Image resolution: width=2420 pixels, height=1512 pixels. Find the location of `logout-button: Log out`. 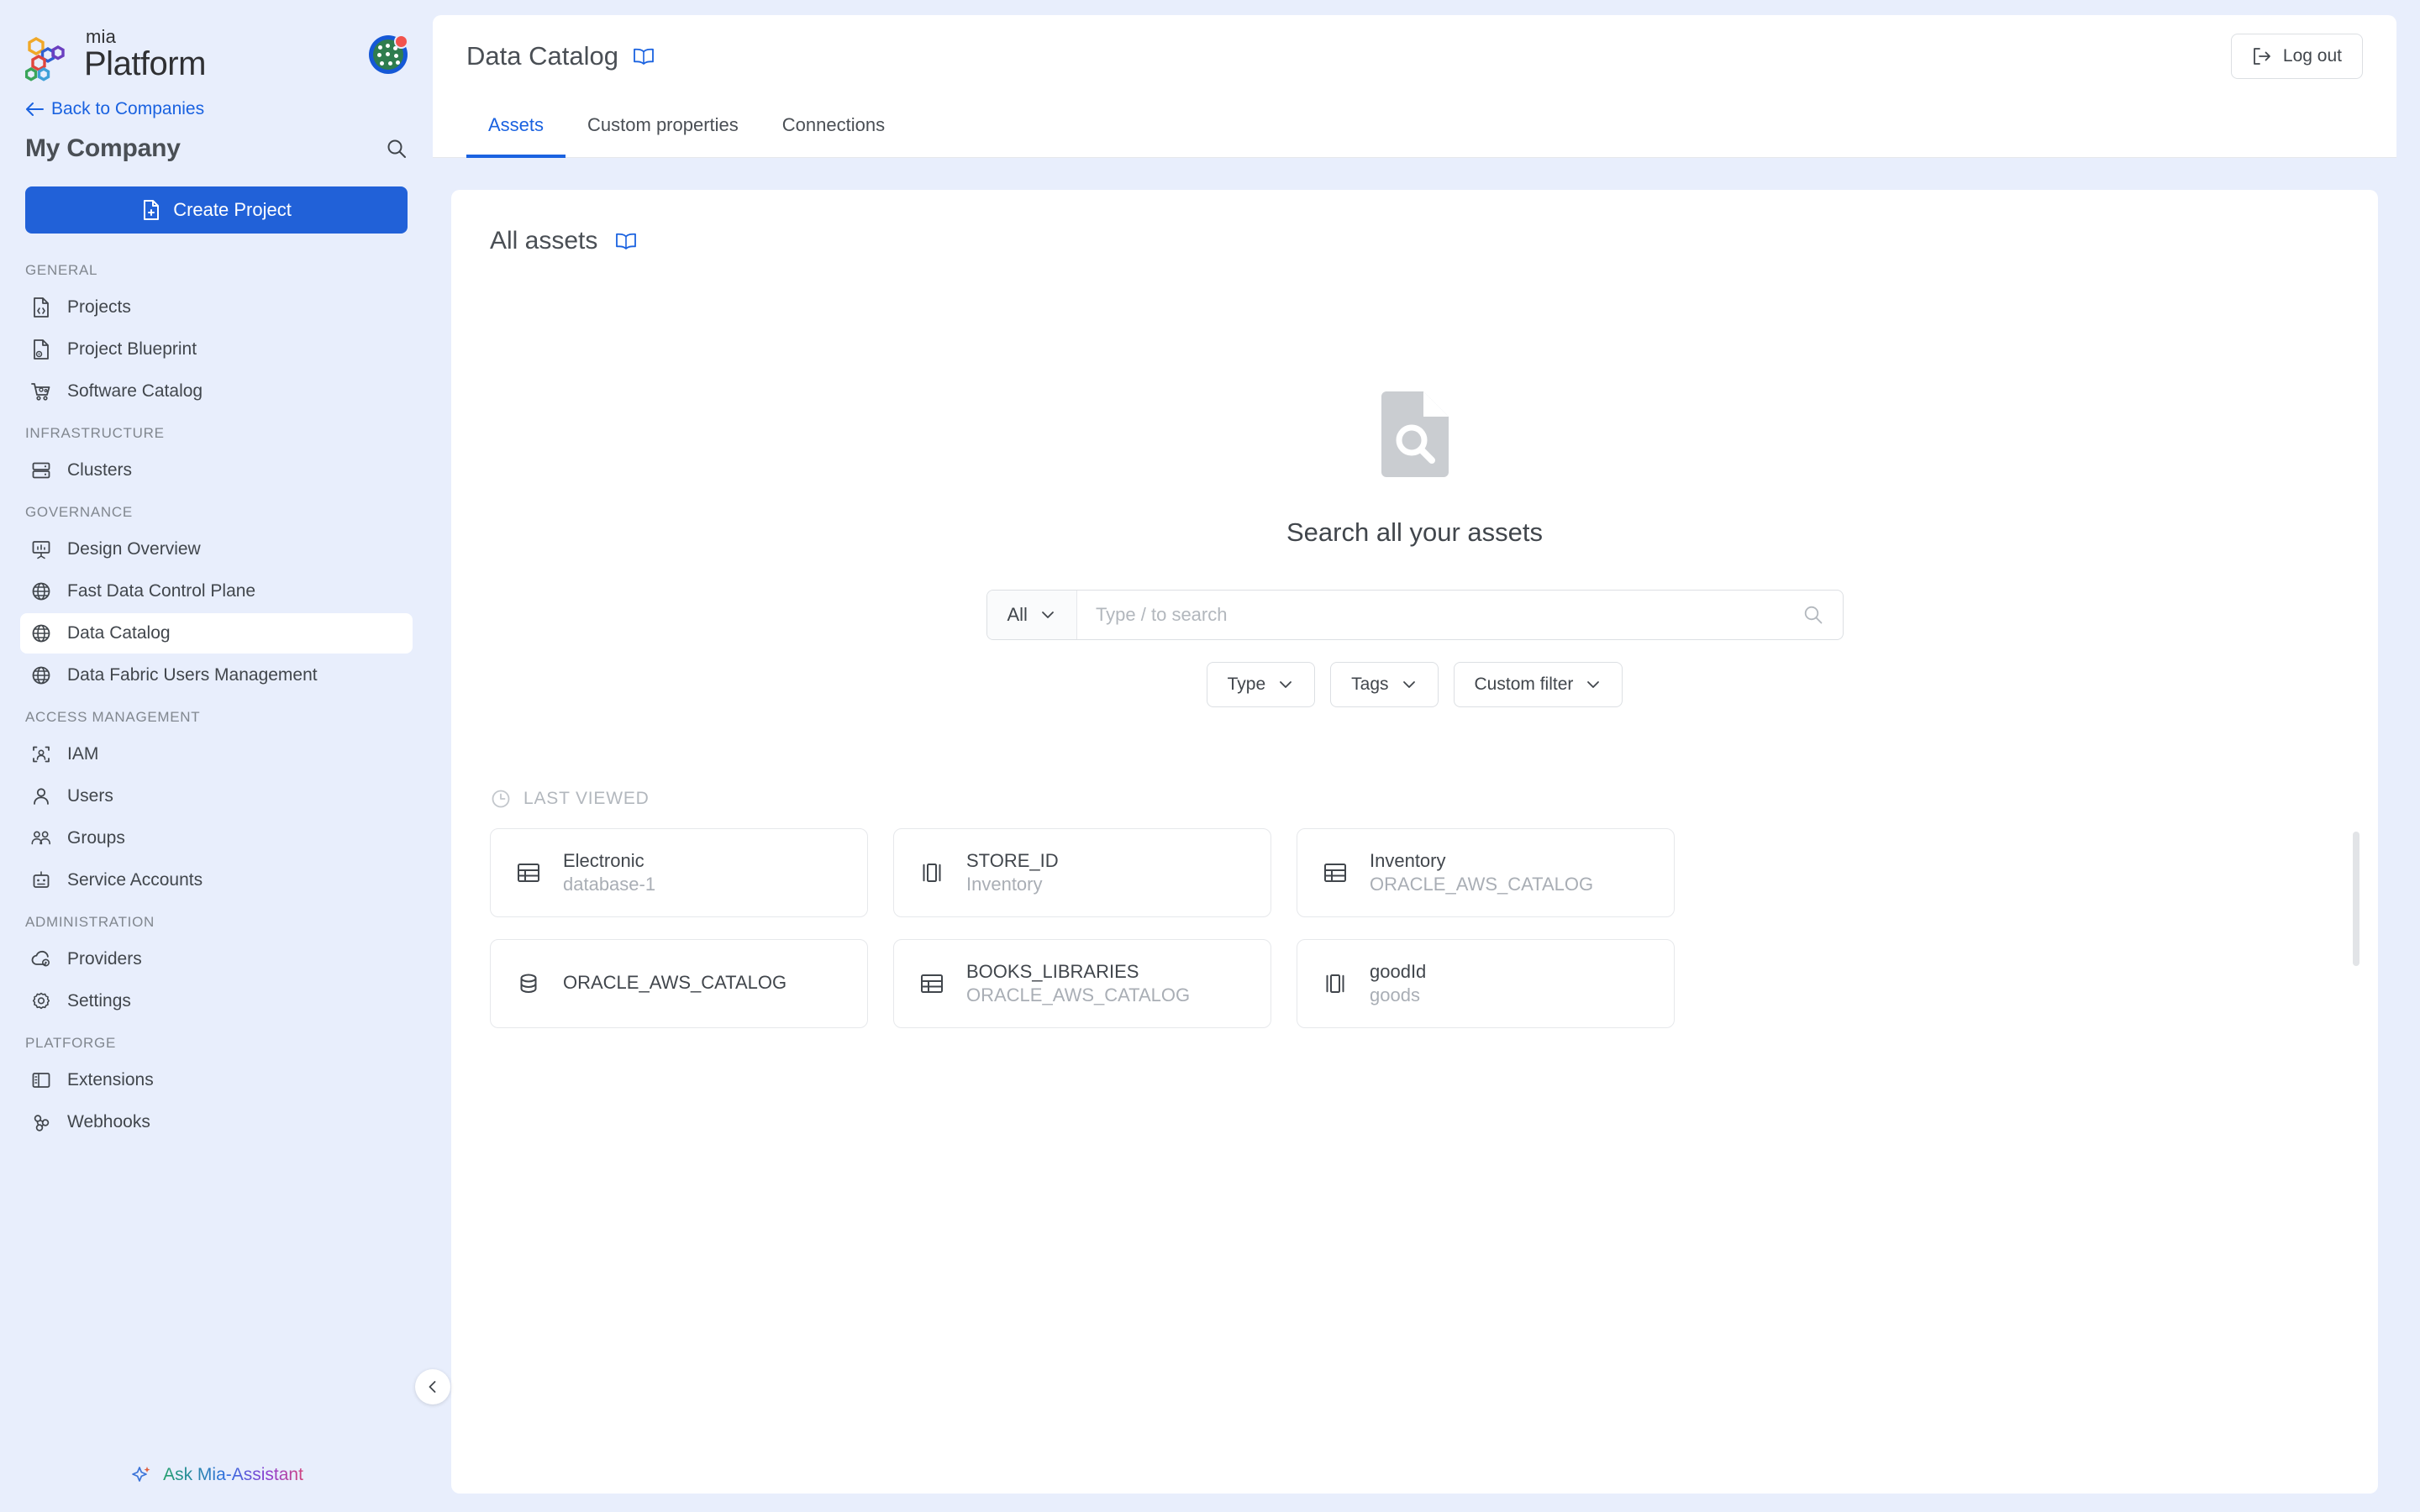

logout-button: Log out is located at coordinates (2296, 56).